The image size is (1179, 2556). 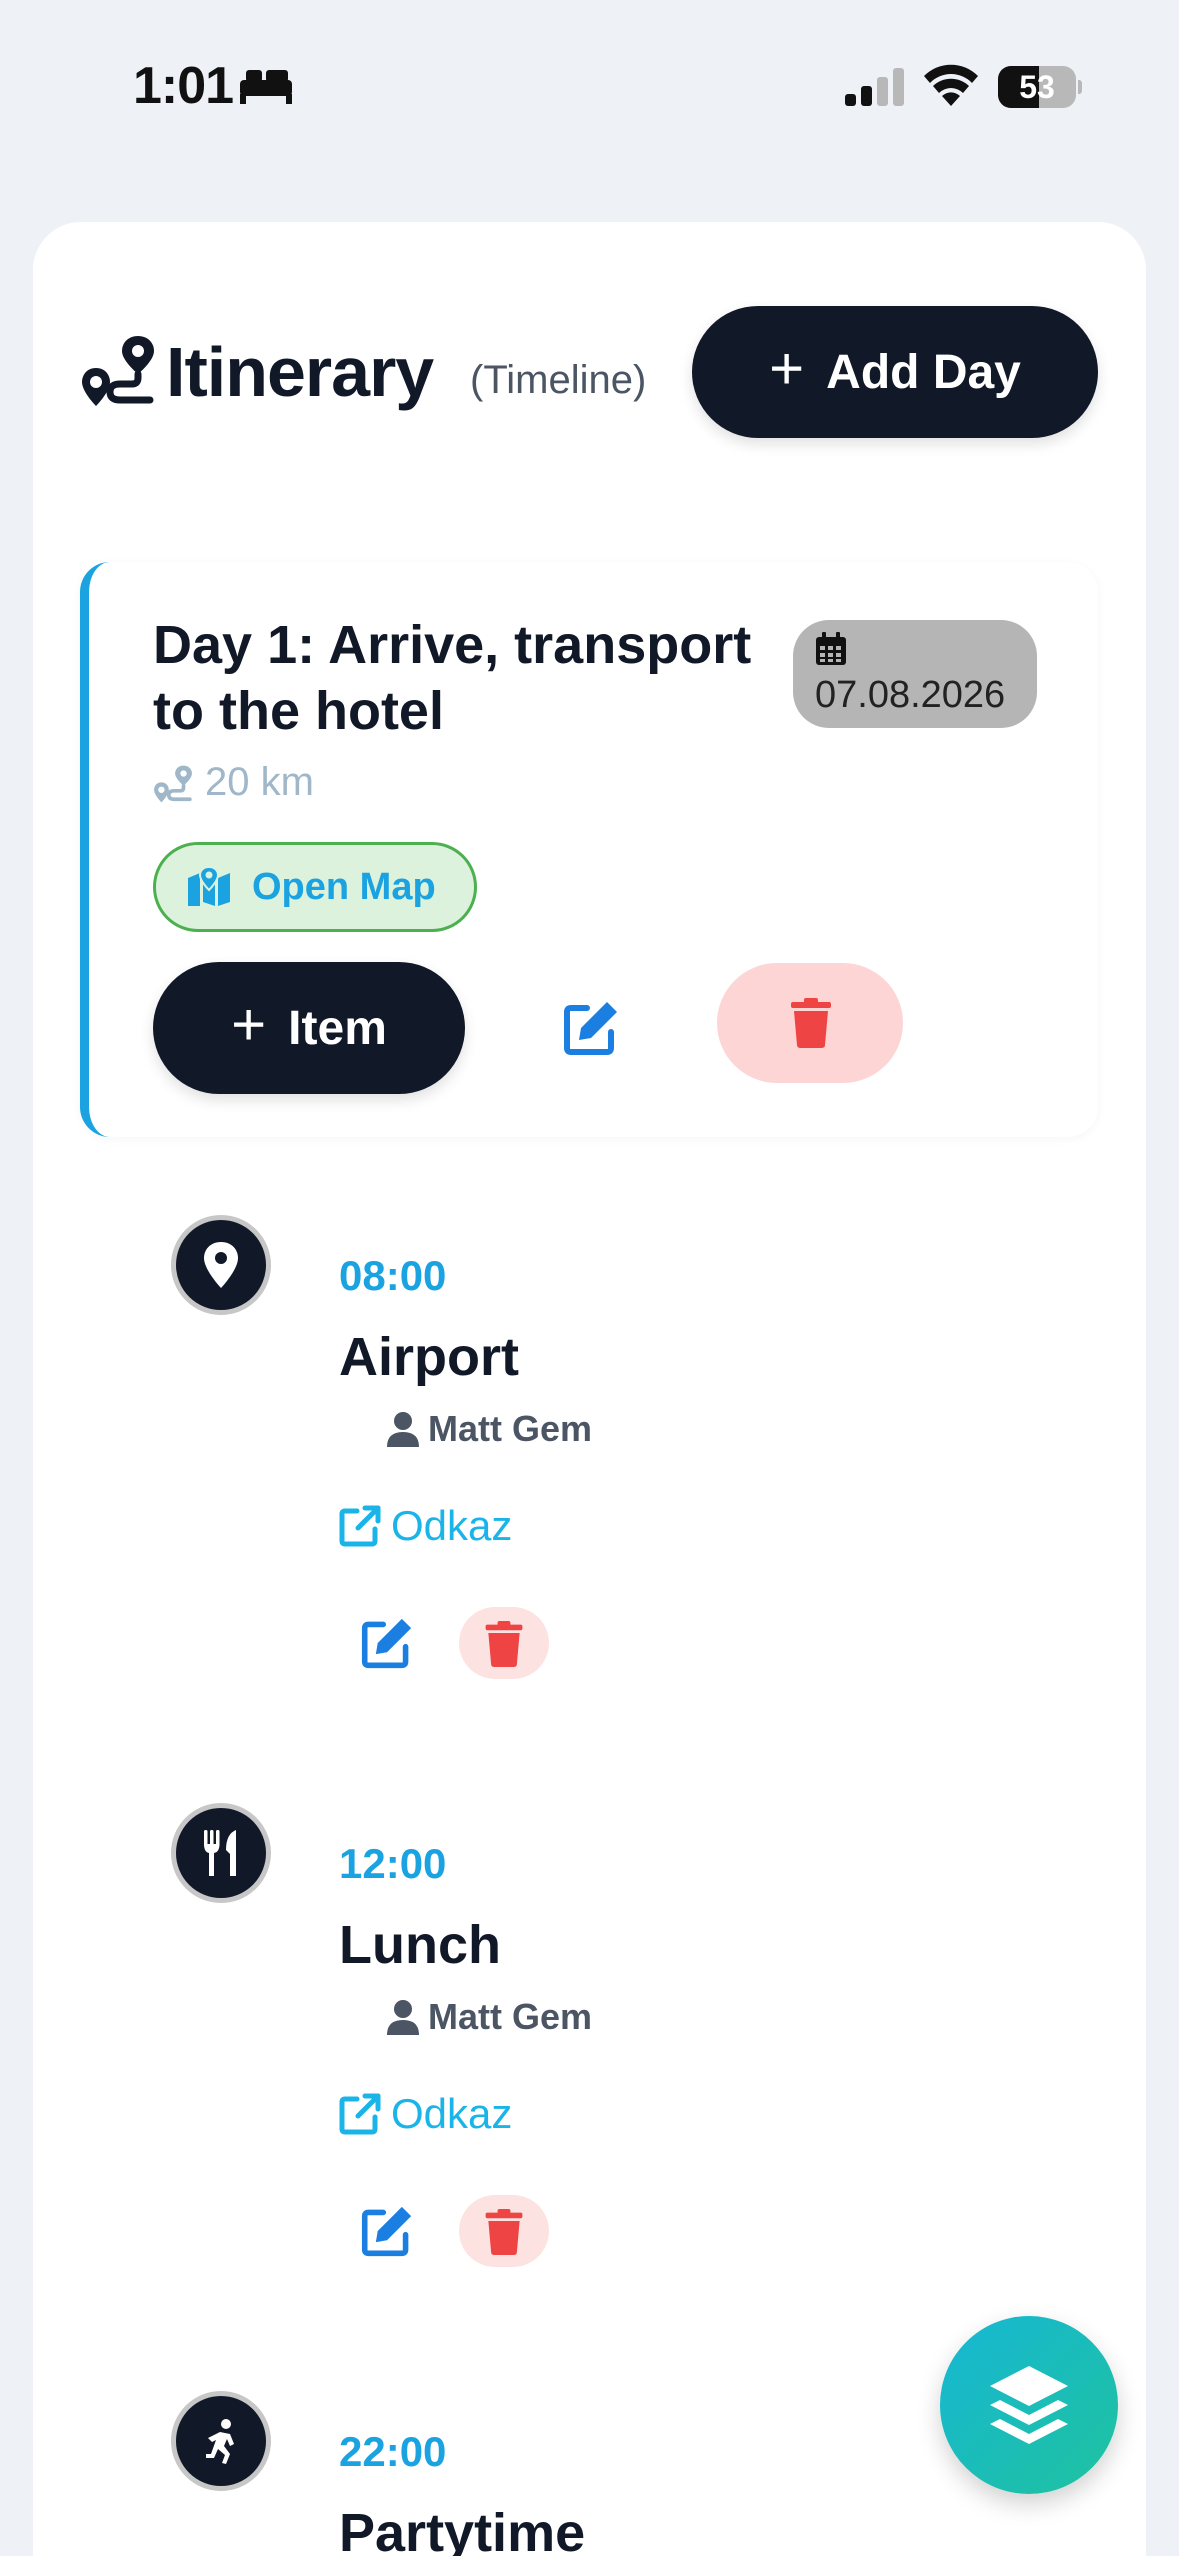 What do you see at coordinates (393, 1863) in the screenshot?
I see `entry-time: 12:00` at bounding box center [393, 1863].